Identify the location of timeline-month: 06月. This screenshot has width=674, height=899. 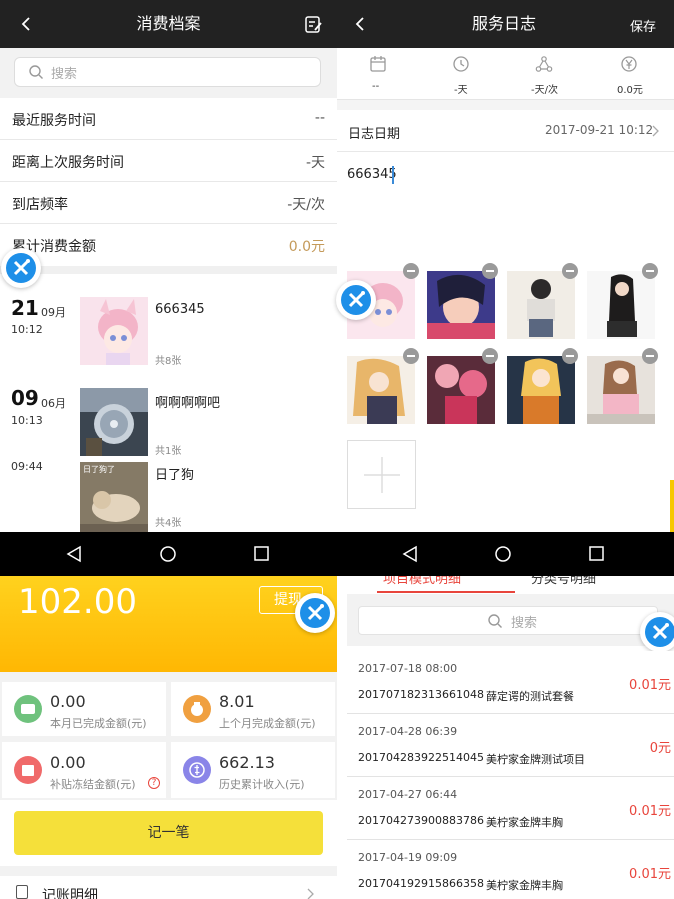
(53, 403).